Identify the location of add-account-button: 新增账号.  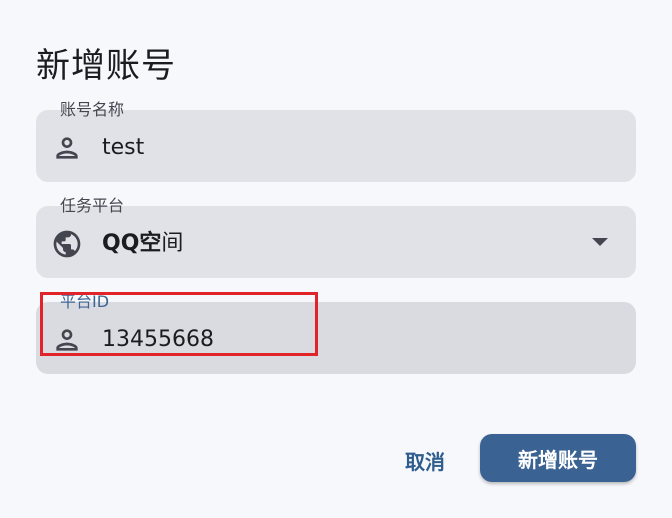
(558, 458).